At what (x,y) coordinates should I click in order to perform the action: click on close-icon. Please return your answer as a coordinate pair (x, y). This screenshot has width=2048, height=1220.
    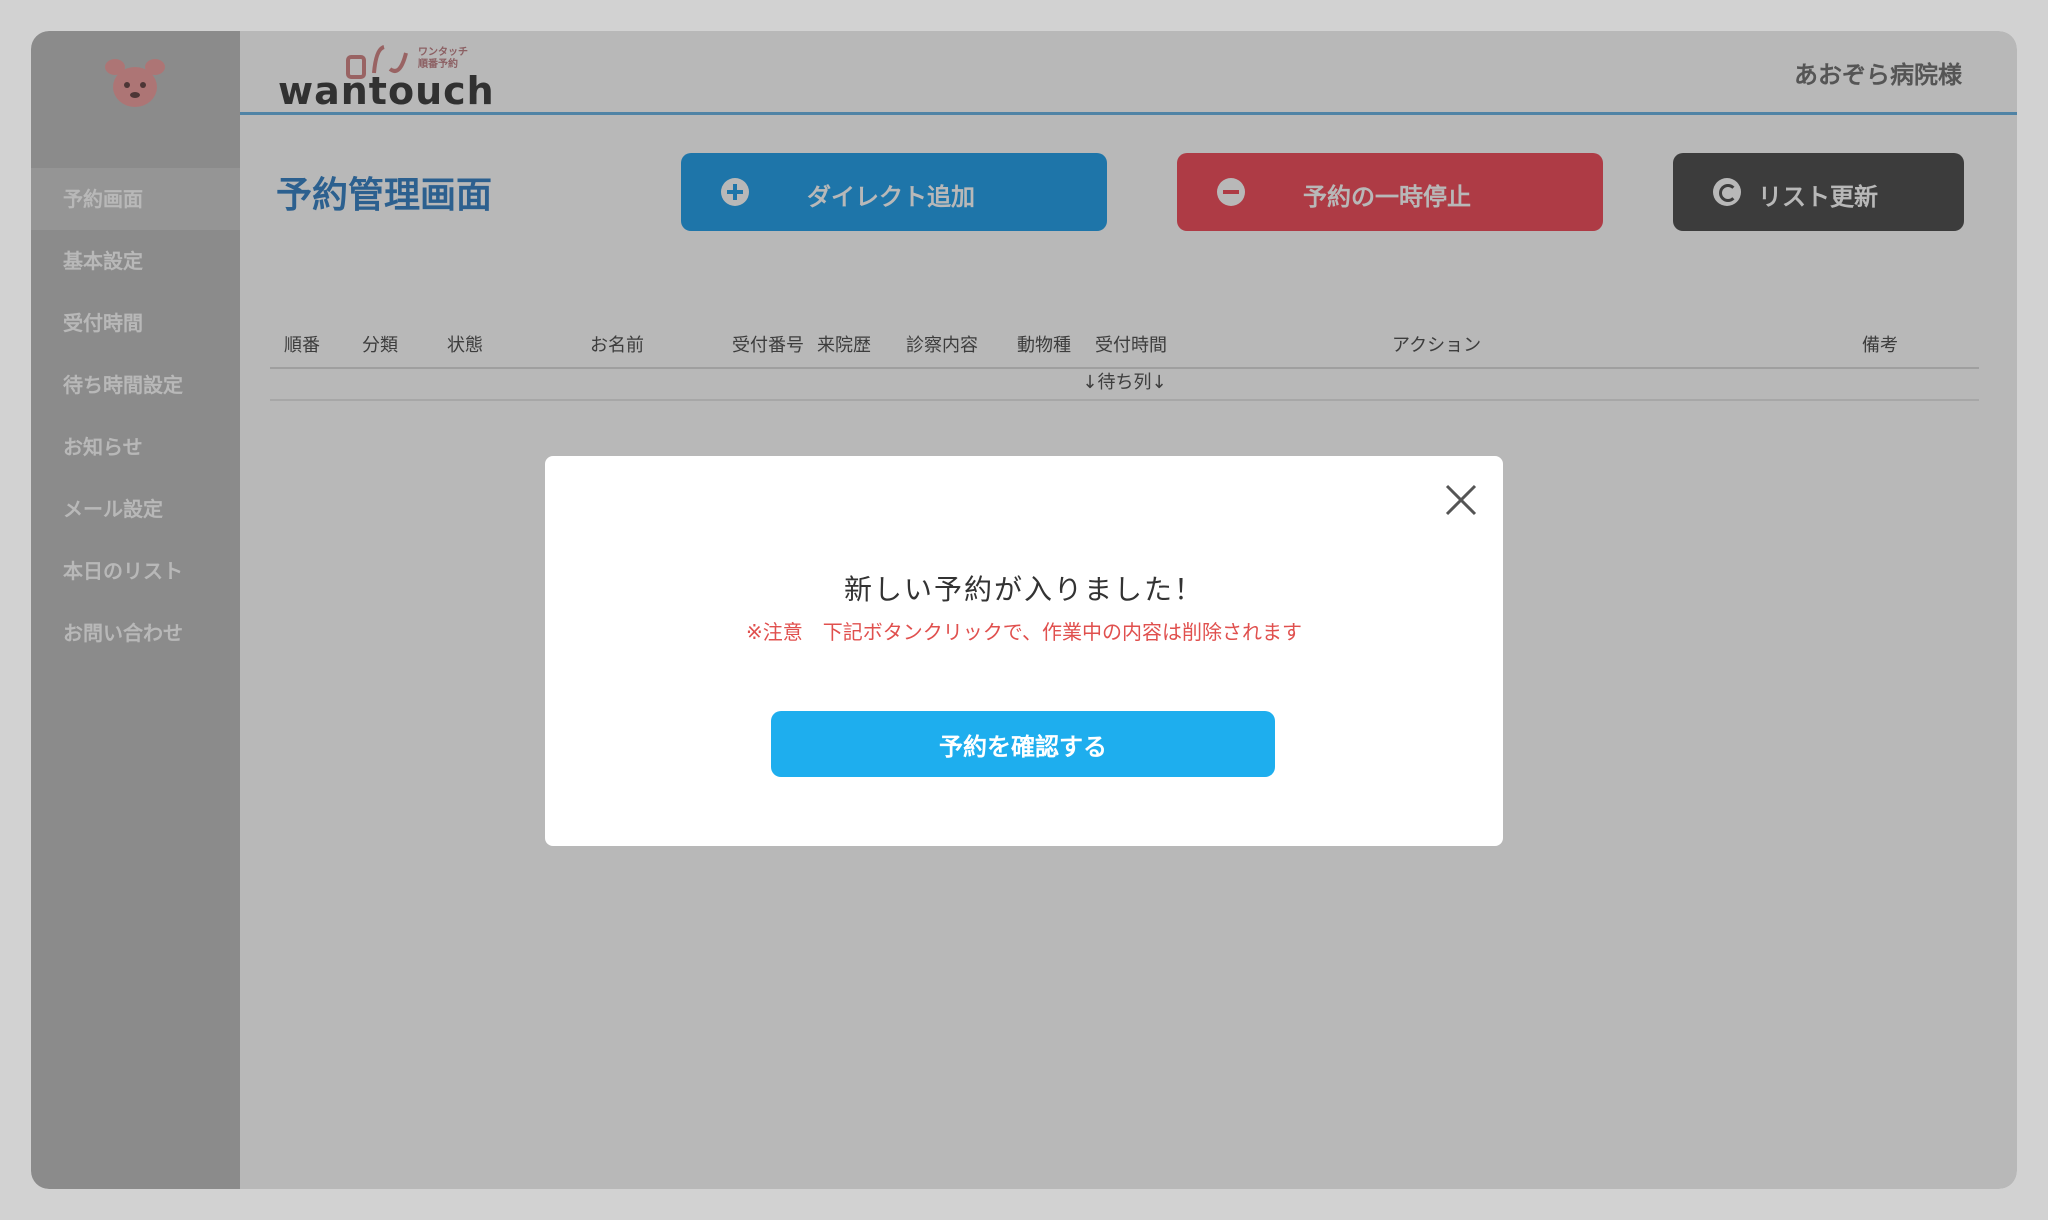
    Looking at the image, I should click on (1457, 496).